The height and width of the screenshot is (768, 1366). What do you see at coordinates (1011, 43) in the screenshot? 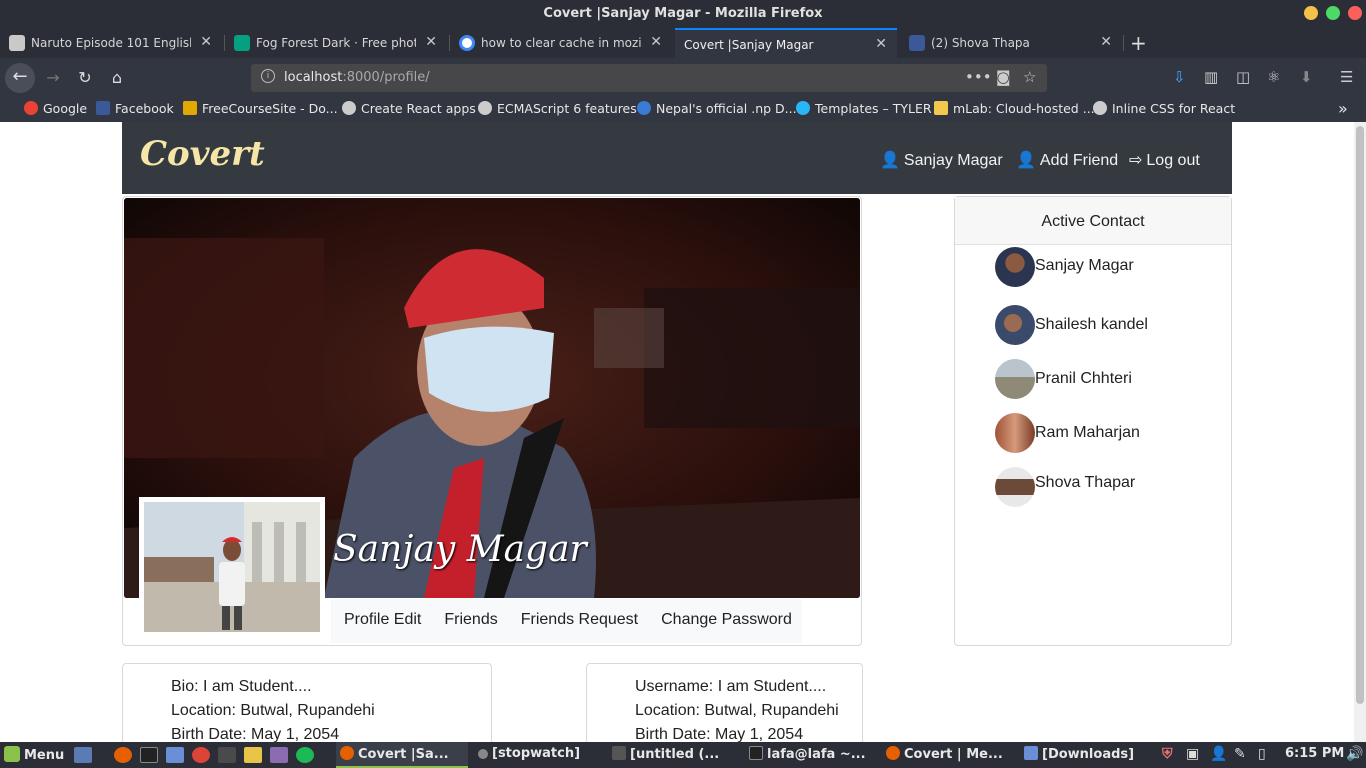
I see `tab-facebook: (2) Shova Thapa ✕` at bounding box center [1011, 43].